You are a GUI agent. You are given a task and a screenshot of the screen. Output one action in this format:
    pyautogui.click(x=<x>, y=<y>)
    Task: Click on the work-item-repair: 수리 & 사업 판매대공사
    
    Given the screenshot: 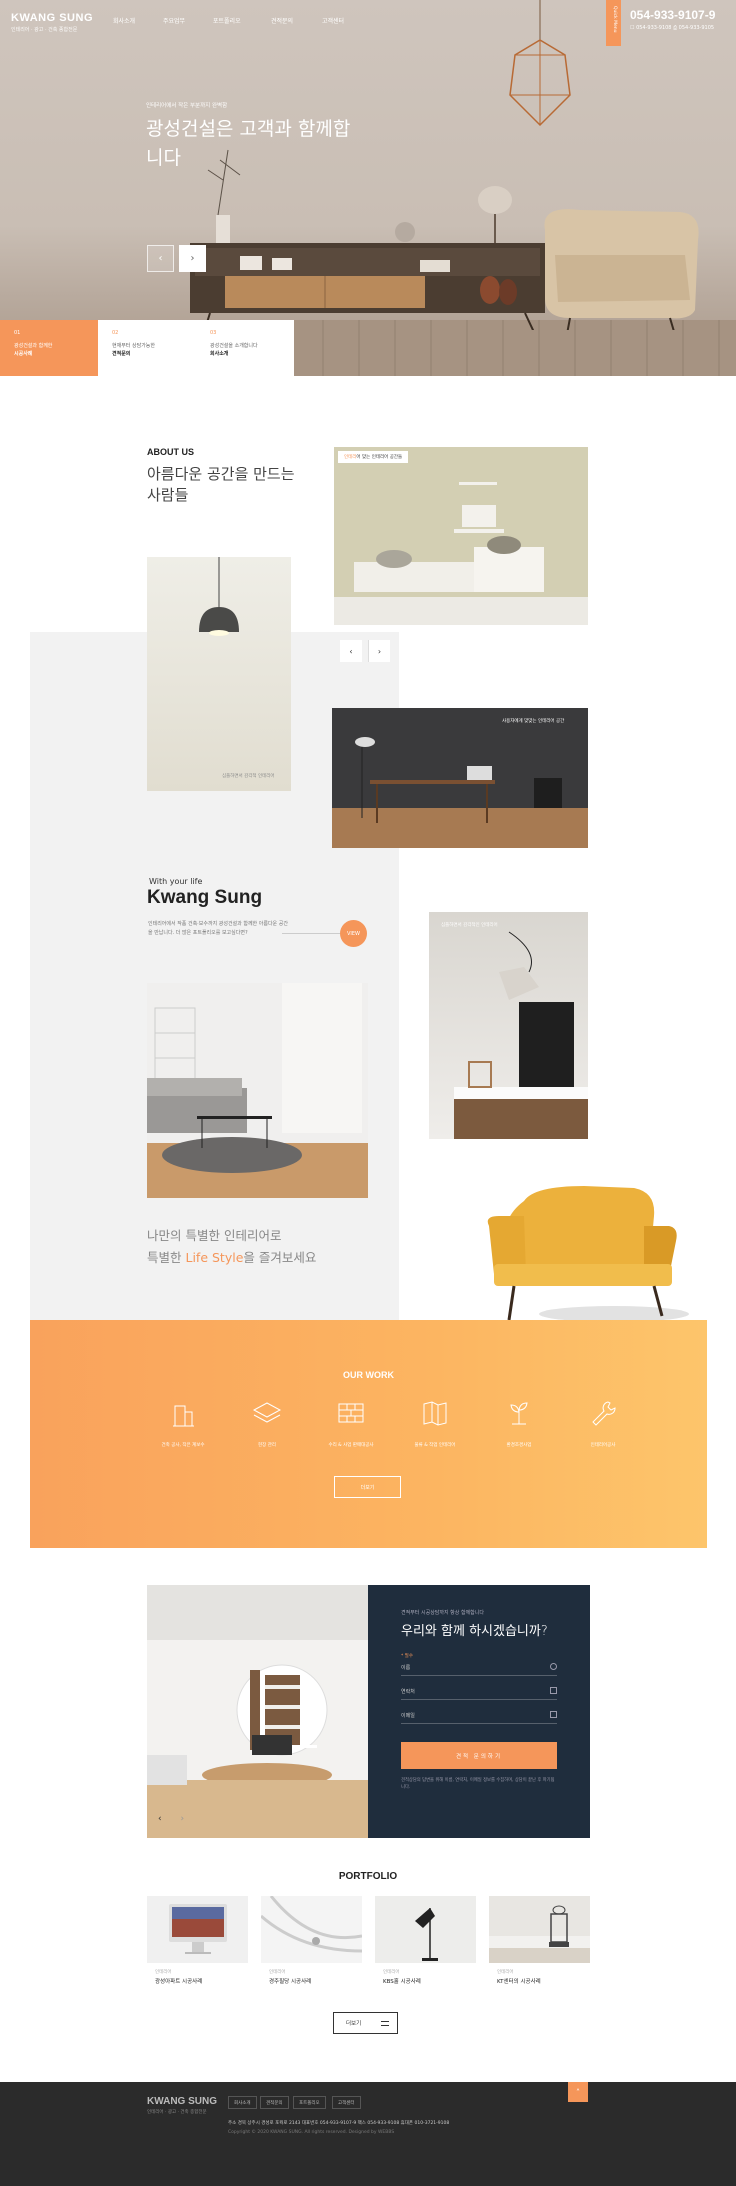 What is the action you would take?
    pyautogui.click(x=351, y=1423)
    